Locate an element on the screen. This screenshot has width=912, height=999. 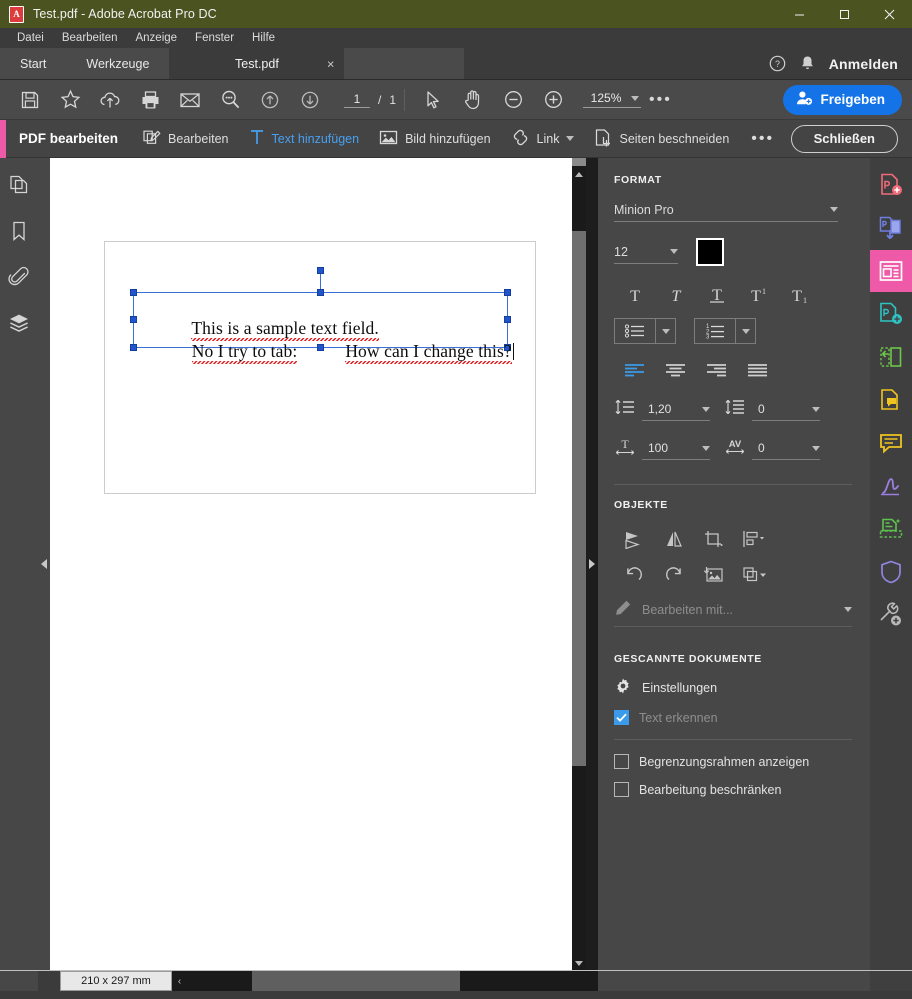
numbered-list-dropdown is located at coordinates (745, 331).